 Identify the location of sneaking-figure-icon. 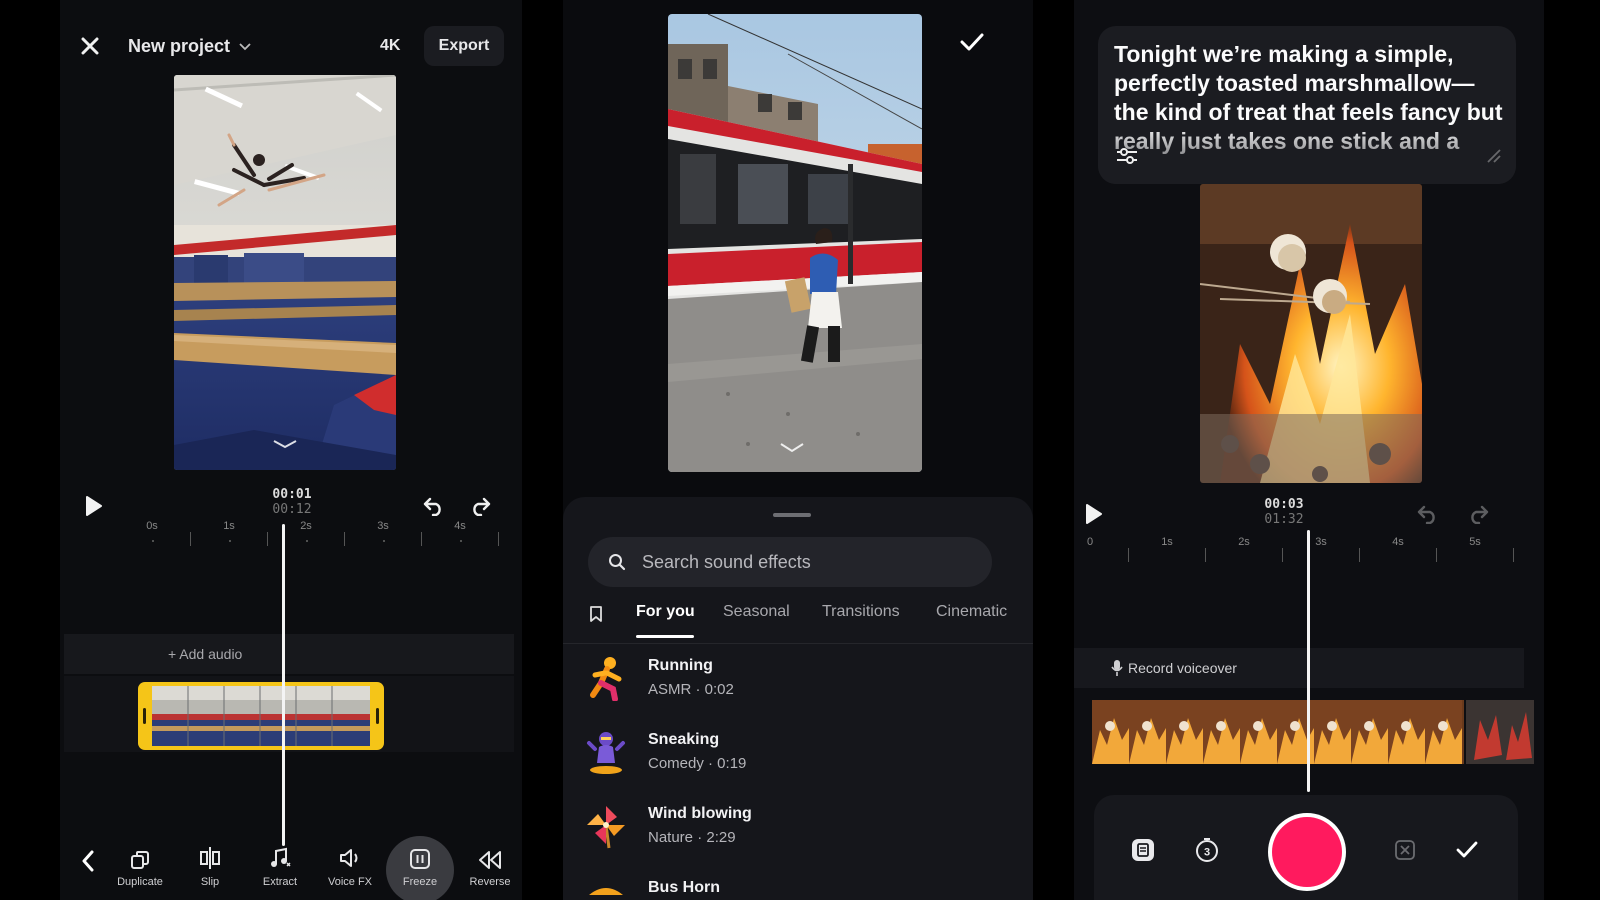
(606, 752).